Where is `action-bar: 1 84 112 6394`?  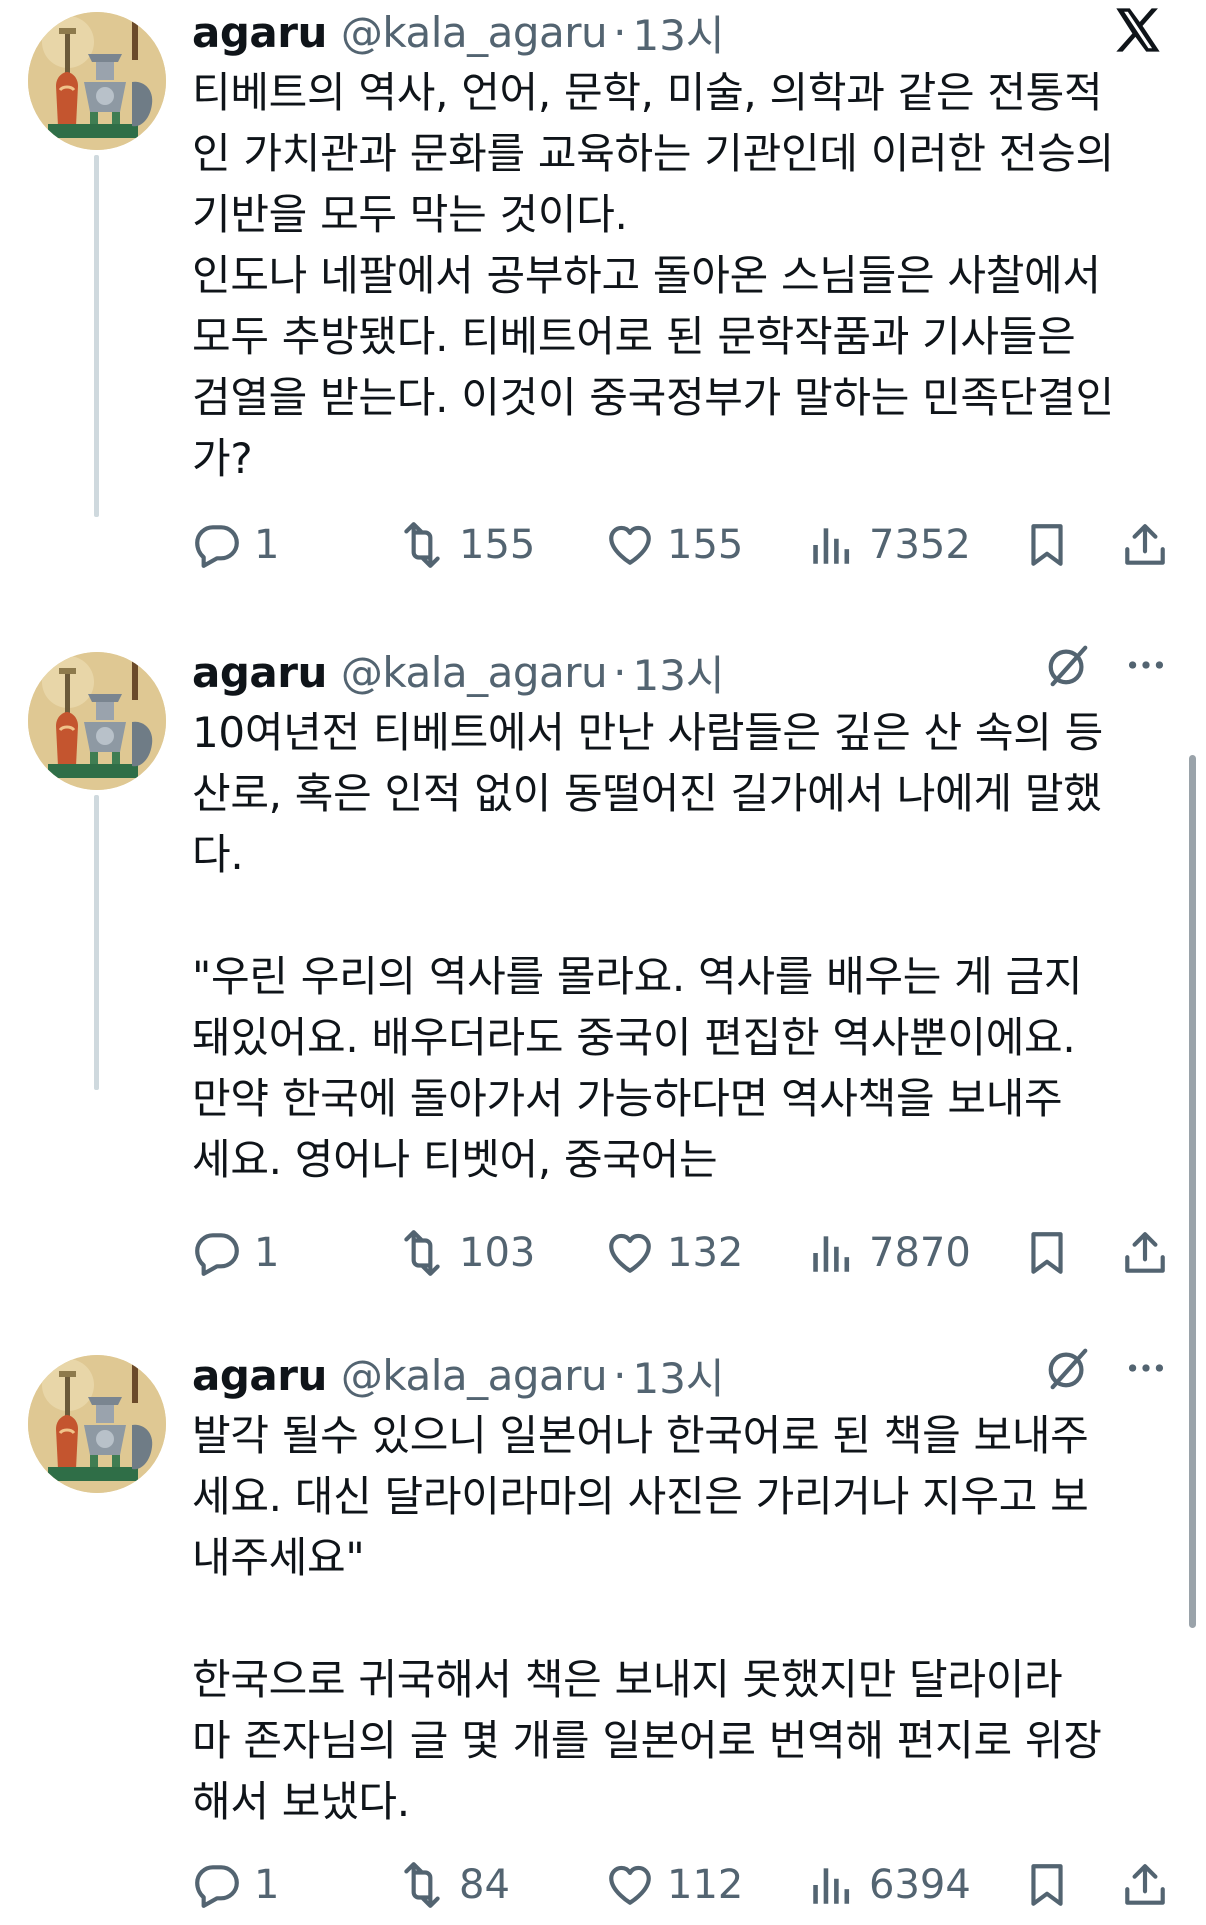 action-bar: 1 84 112 6394 is located at coordinates (687, 1885).